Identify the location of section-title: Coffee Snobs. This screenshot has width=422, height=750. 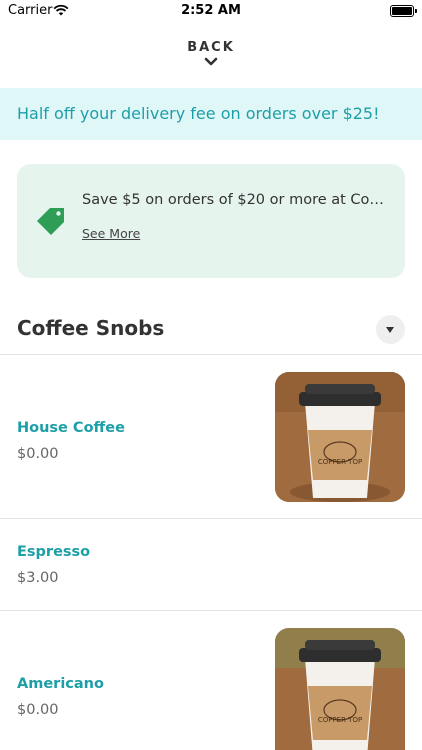
(91, 328).